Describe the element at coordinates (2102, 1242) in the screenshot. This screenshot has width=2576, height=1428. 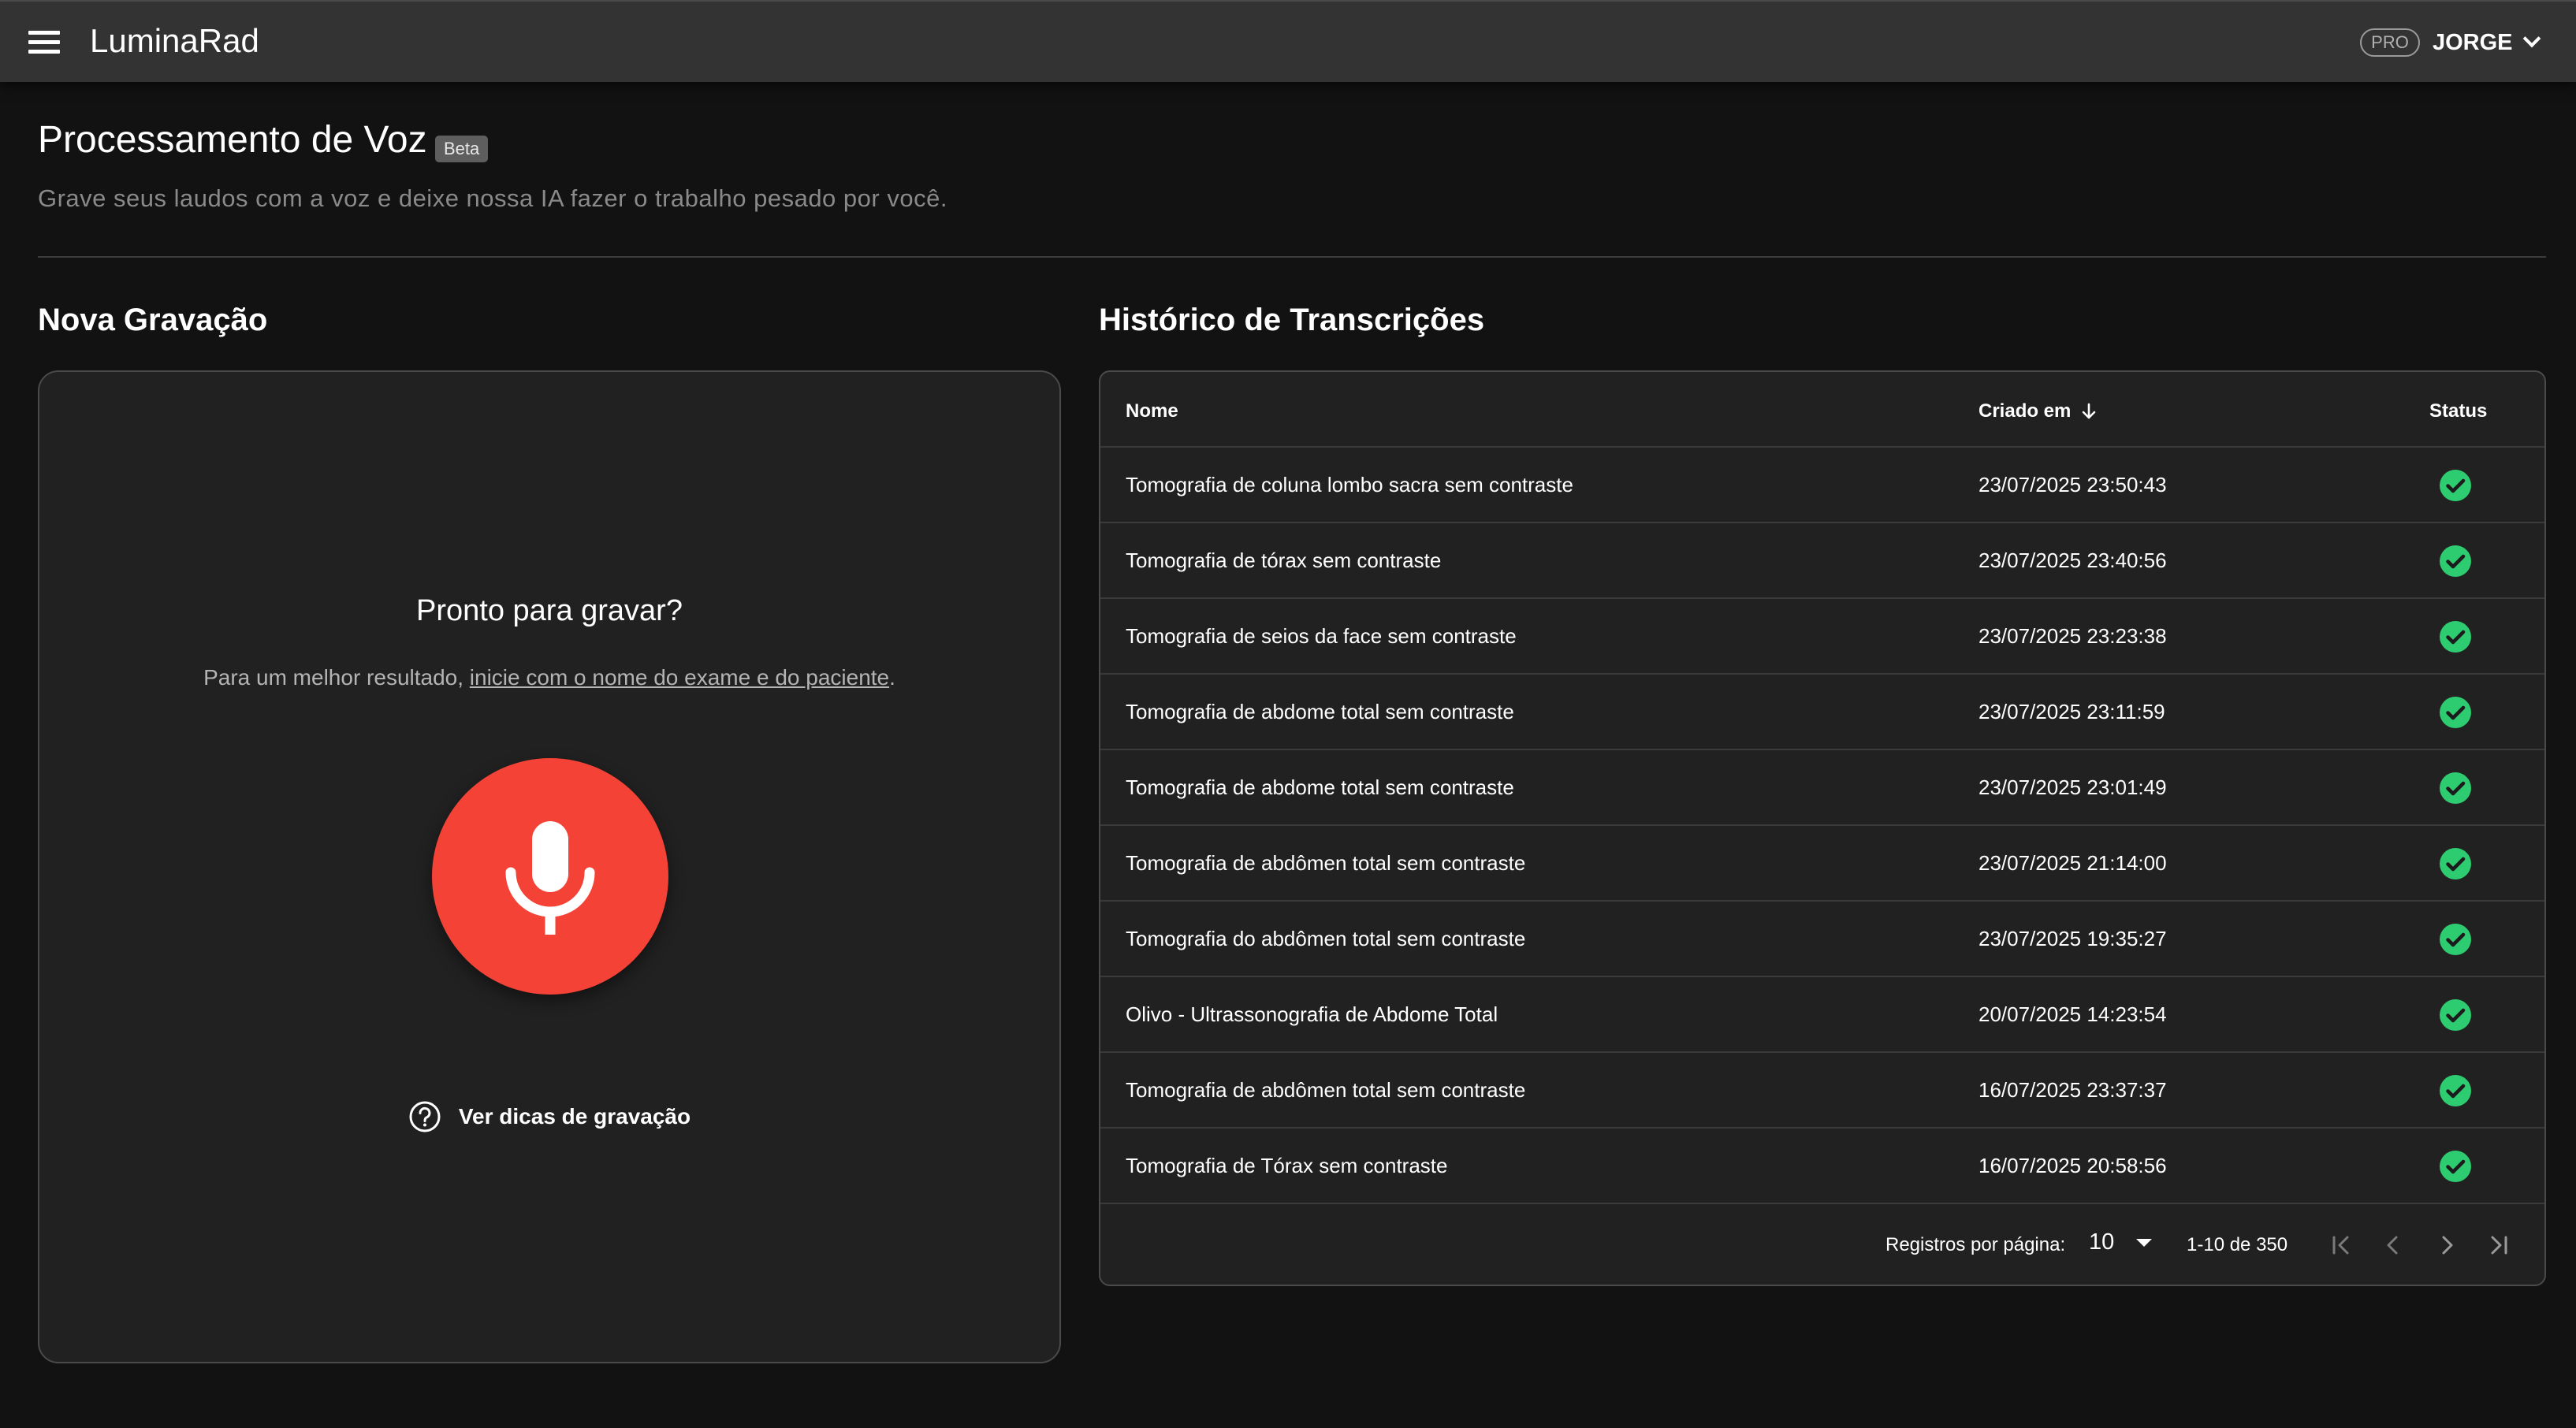
I see `rows-per-page-value: 10` at that location.